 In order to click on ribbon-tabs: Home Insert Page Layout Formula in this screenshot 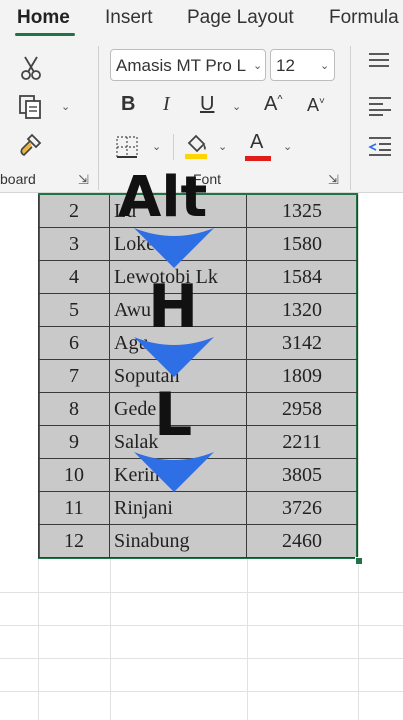, I will do `click(201, 20)`.